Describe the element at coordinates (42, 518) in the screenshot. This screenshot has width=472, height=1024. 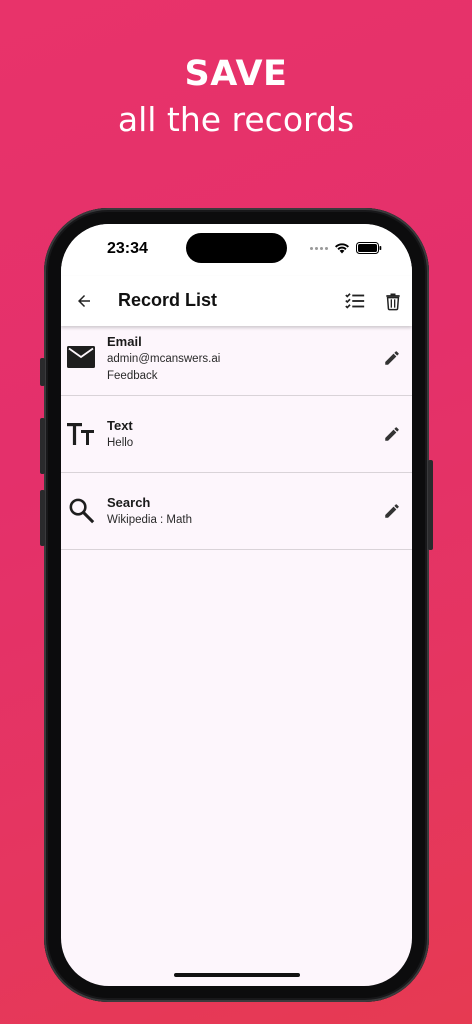
I see `phone-volume-down` at that location.